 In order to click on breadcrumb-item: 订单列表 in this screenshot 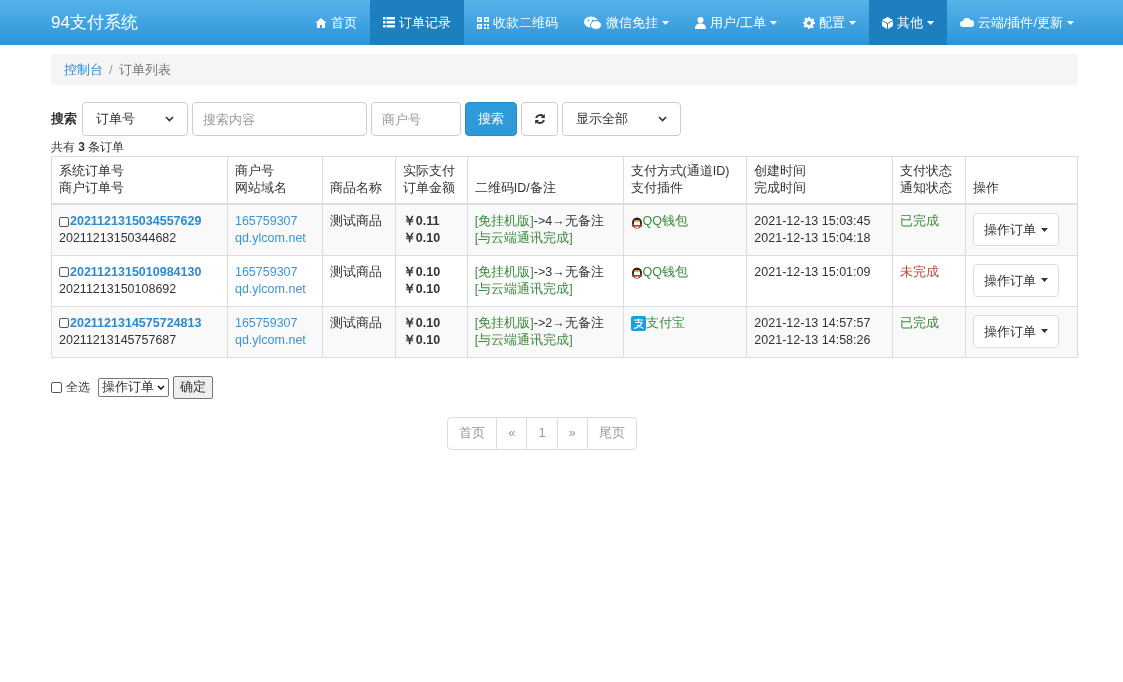, I will do `click(144, 69)`.